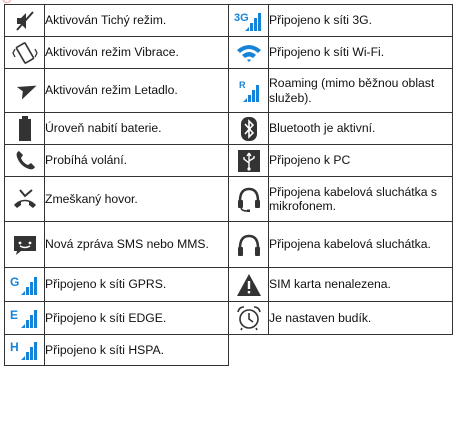 The width and height of the screenshot is (458, 447). Describe the element at coordinates (24, 90) in the screenshot. I see `airplane-mode-icon` at that location.